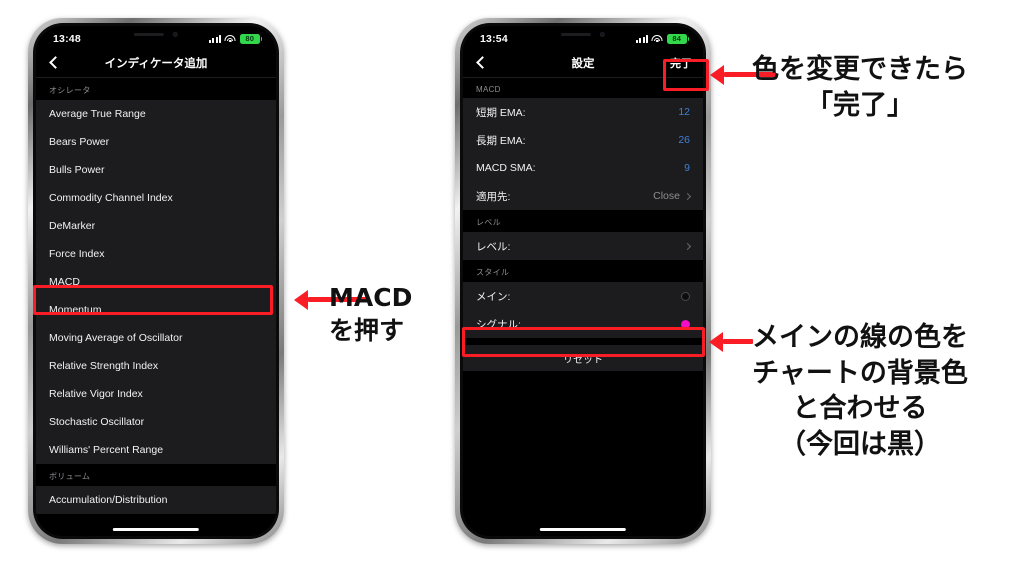  I want to click on battery-level-text: 84, so click(676, 38).